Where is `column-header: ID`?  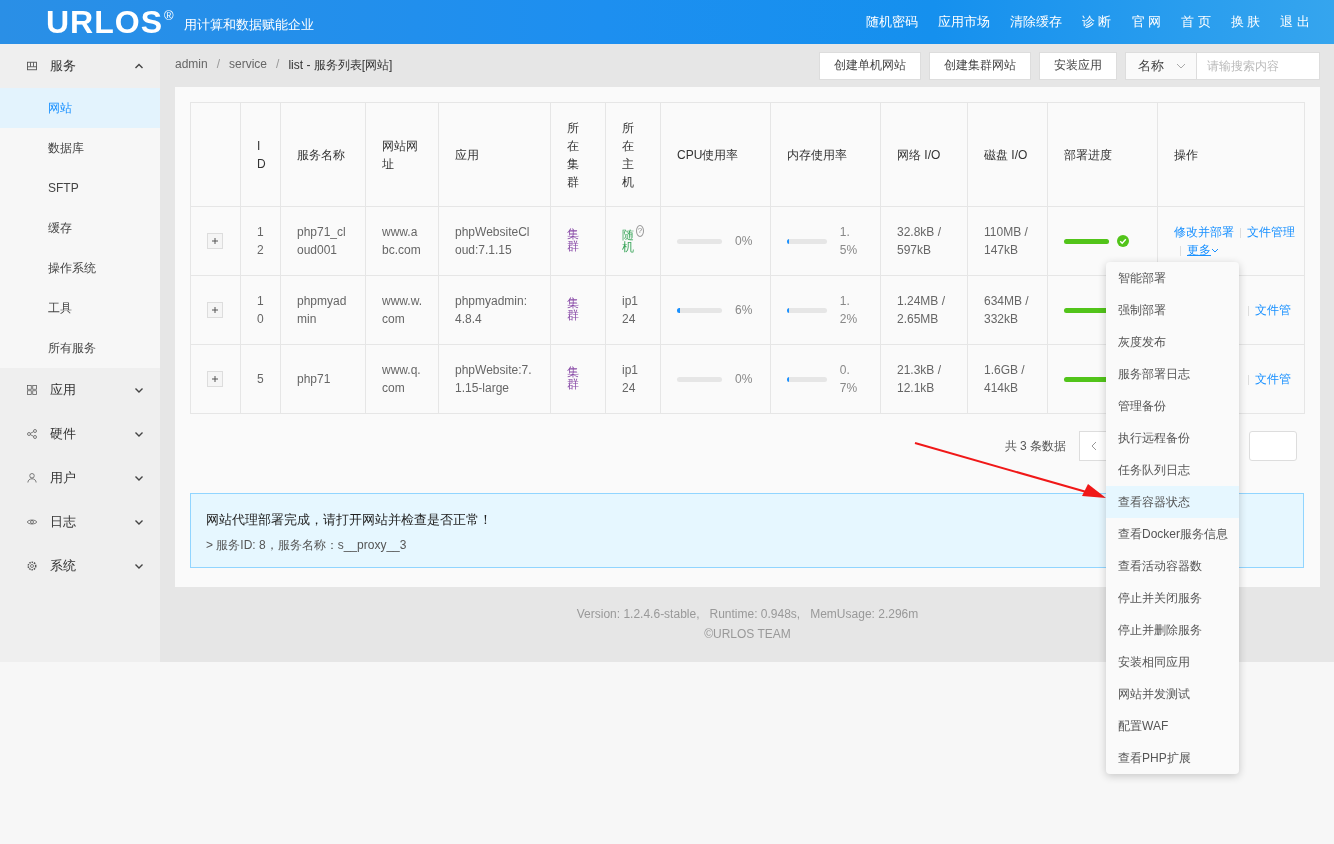 column-header: ID is located at coordinates (261, 154).